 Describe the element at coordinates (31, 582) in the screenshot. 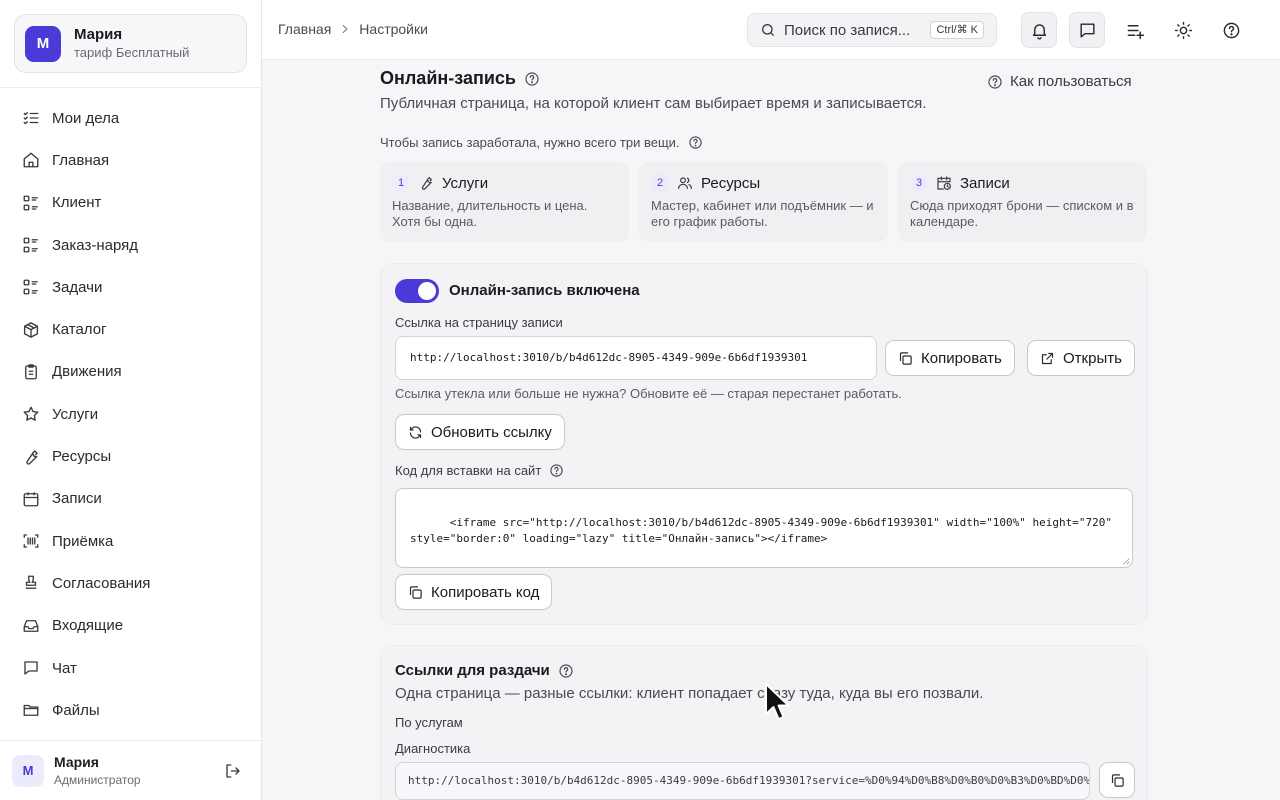

I see `stamp-icon` at that location.